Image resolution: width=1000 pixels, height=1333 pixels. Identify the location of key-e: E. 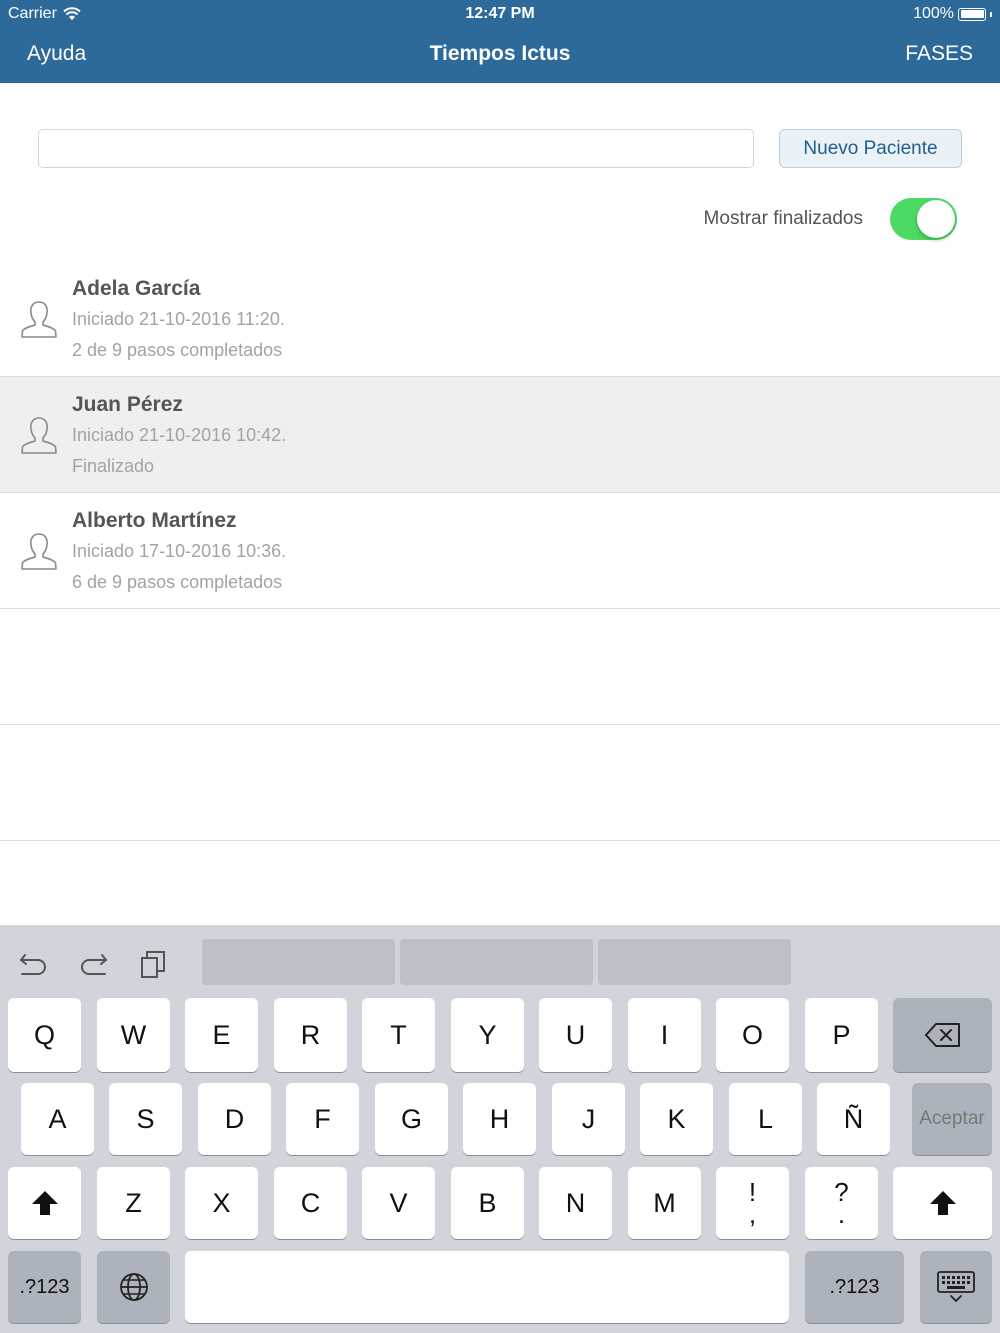
(221, 1035).